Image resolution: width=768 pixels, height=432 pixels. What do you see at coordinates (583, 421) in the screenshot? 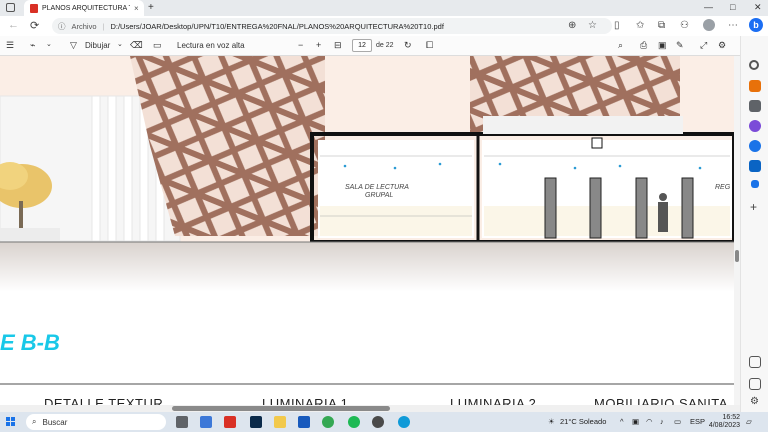
I see `weather-text: 21°C Soleado` at bounding box center [583, 421].